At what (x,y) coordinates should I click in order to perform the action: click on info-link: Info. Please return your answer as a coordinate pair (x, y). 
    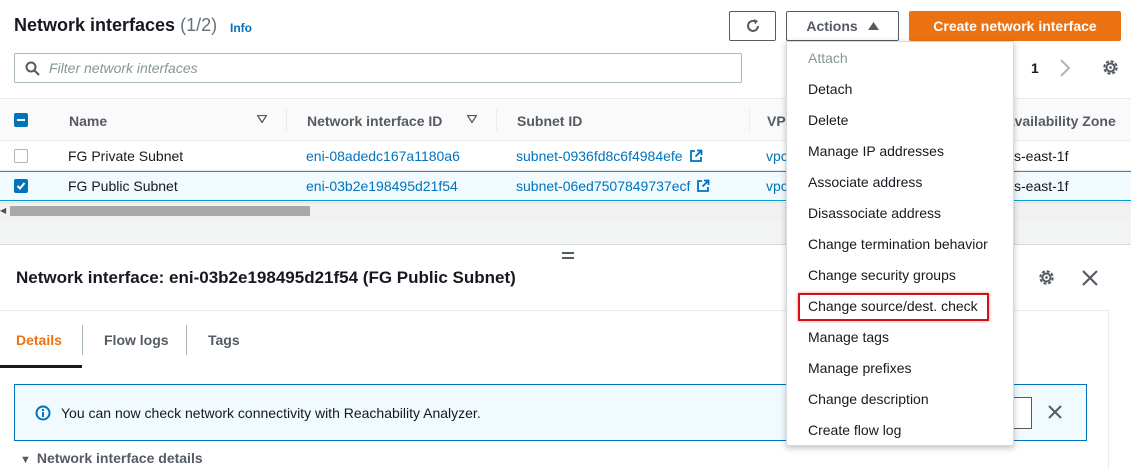
    Looking at the image, I should click on (241, 28).